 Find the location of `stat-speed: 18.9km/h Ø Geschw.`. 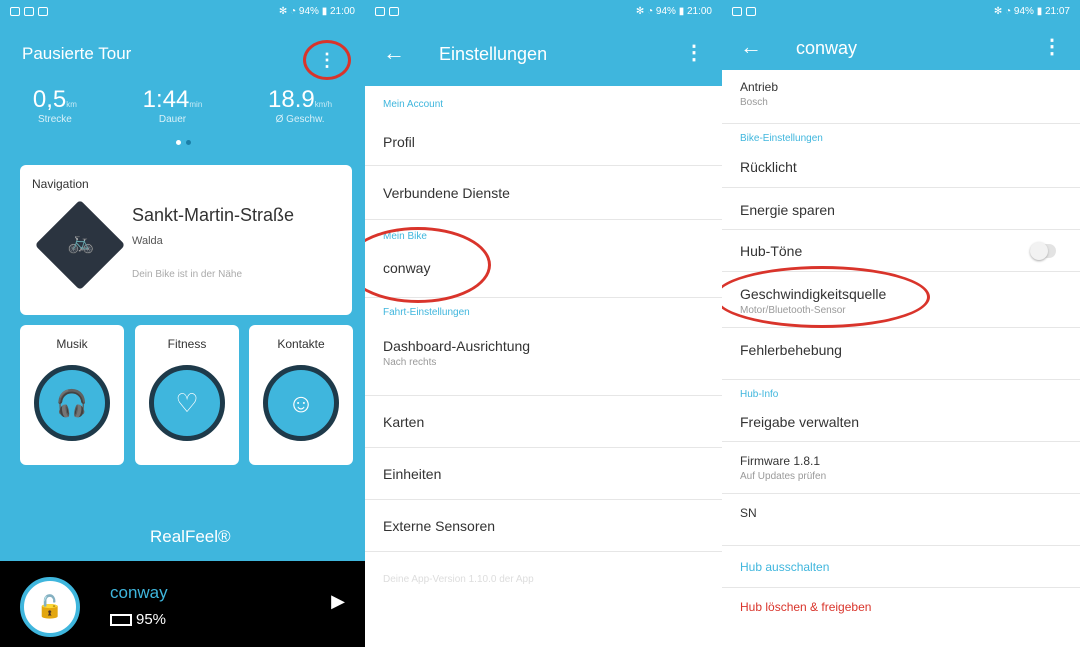

stat-speed: 18.9km/h Ø Geschw. is located at coordinates (300, 105).